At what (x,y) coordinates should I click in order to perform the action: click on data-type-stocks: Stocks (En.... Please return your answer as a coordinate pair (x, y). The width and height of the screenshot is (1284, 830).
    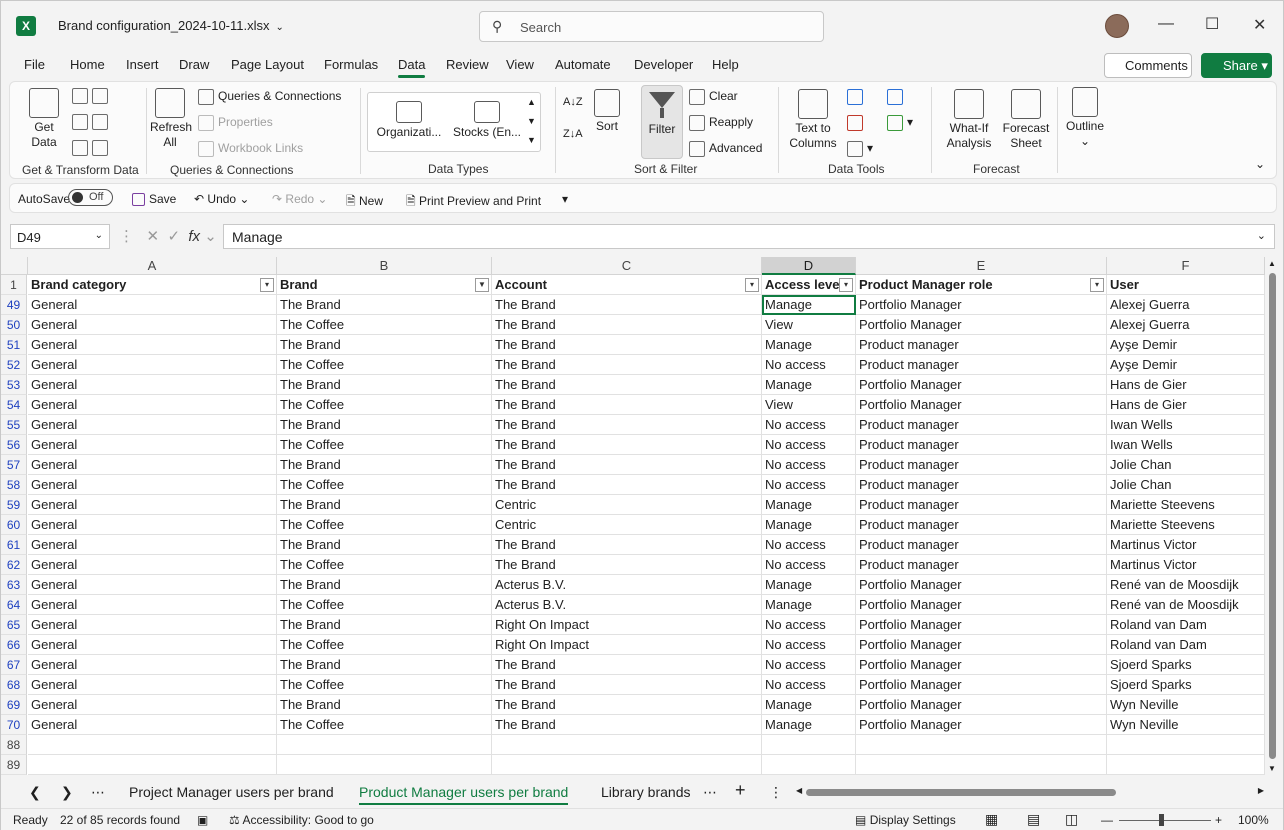
    Looking at the image, I should click on (487, 120).